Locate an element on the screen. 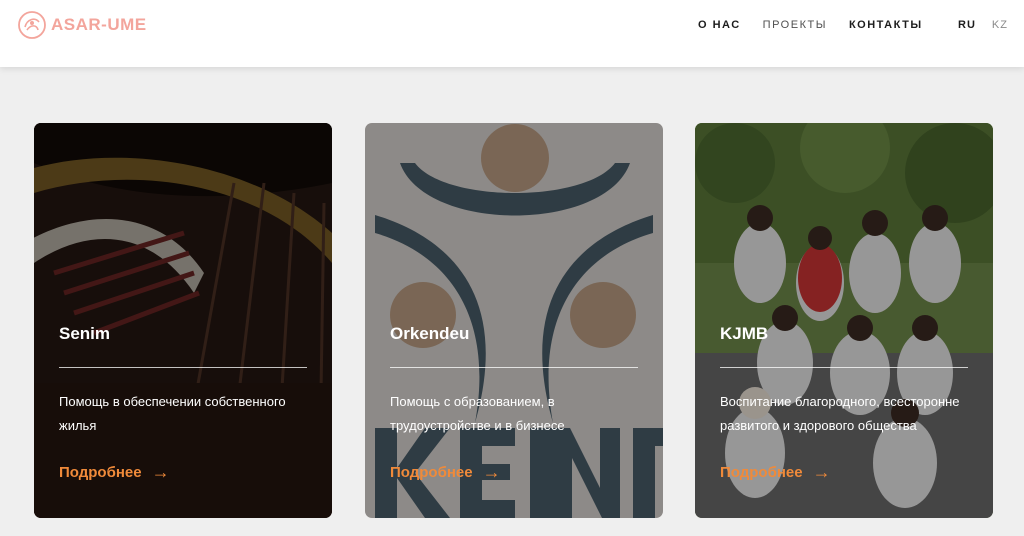  card-title: Orkendeu is located at coordinates (430, 333).